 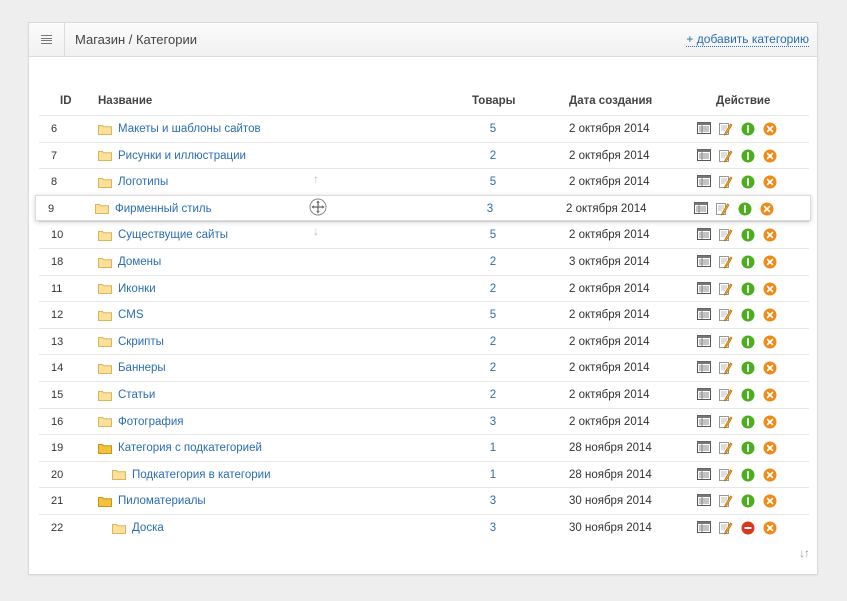 What do you see at coordinates (747, 40) in the screenshot?
I see `add-category-link: + добавить категорию` at bounding box center [747, 40].